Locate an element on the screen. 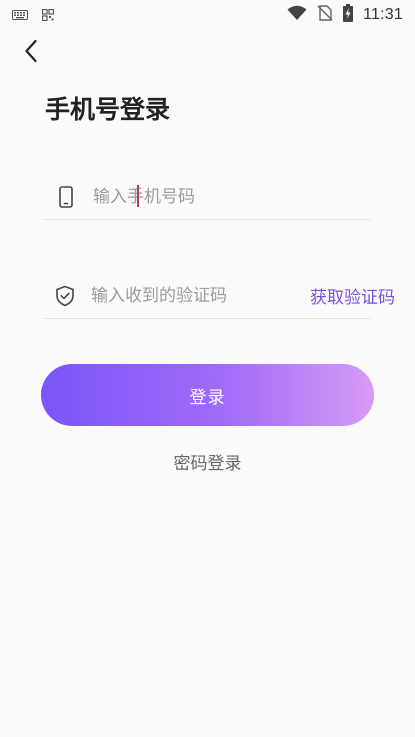 Image resolution: width=415 pixels, height=737 pixels. verification-code-field: 获取验证码 is located at coordinates (219, 296).